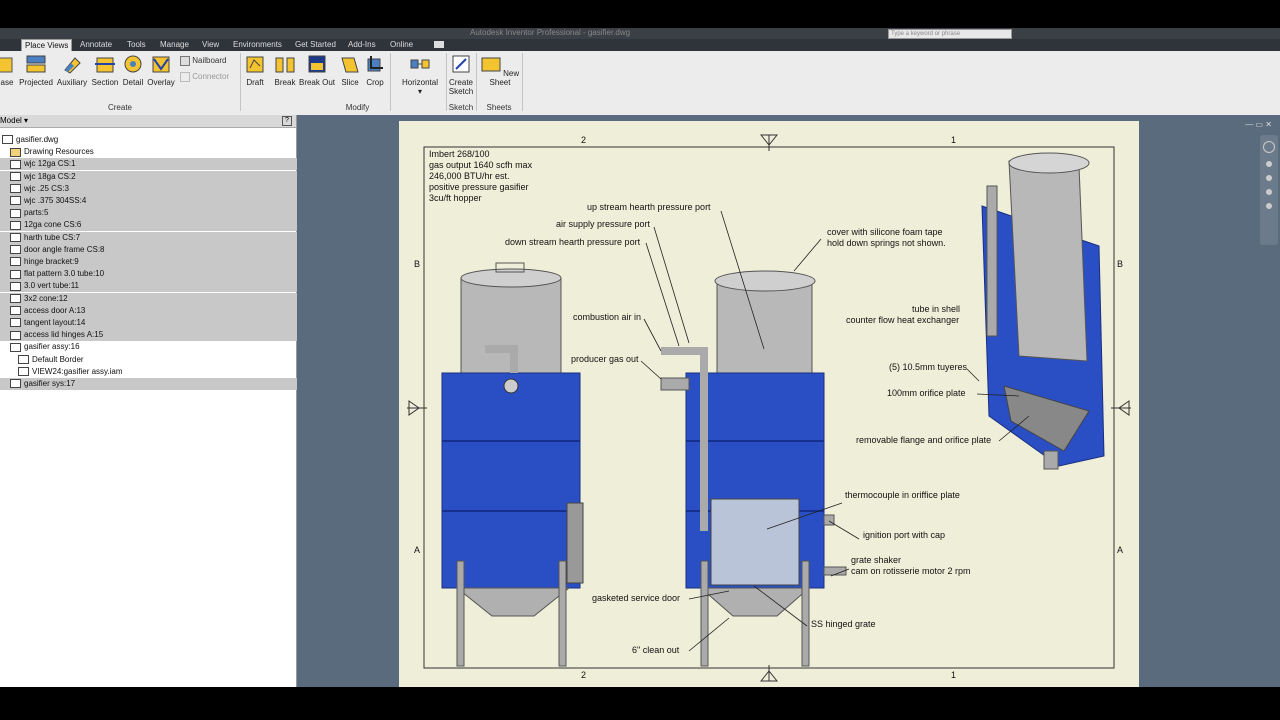 The image size is (1280, 720). Describe the element at coordinates (769, 142) in the screenshot. I see `center-mark-top` at that location.